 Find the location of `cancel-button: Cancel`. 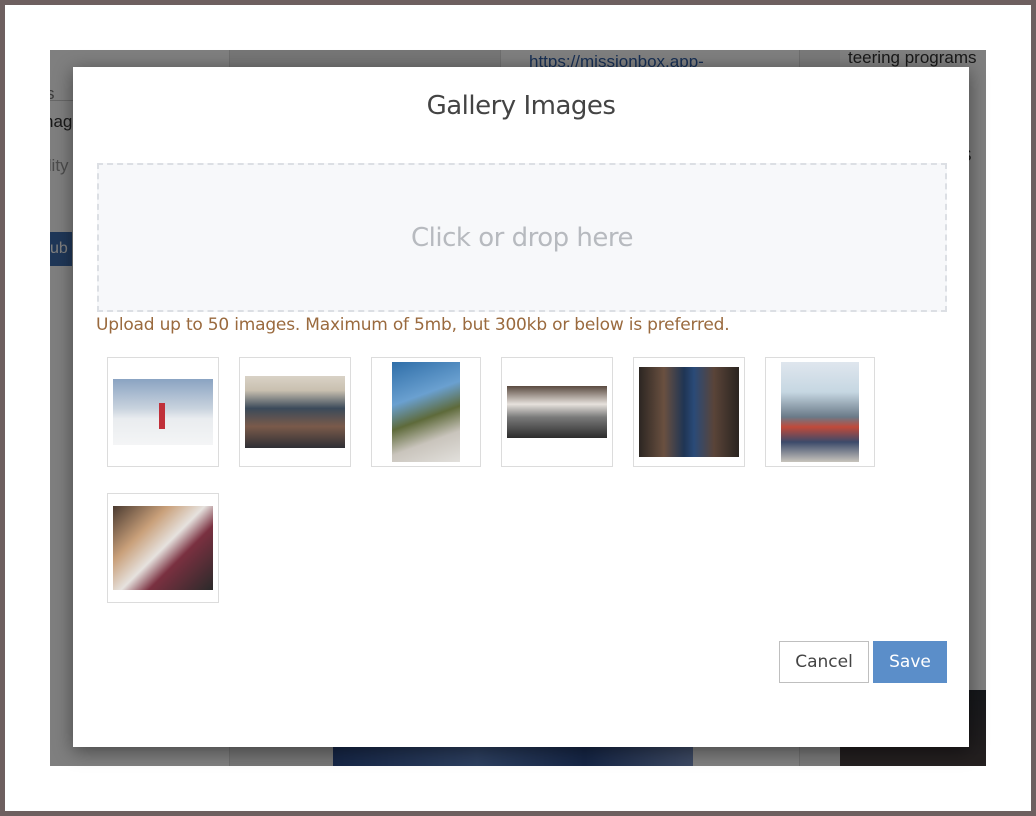

cancel-button: Cancel is located at coordinates (824, 662).